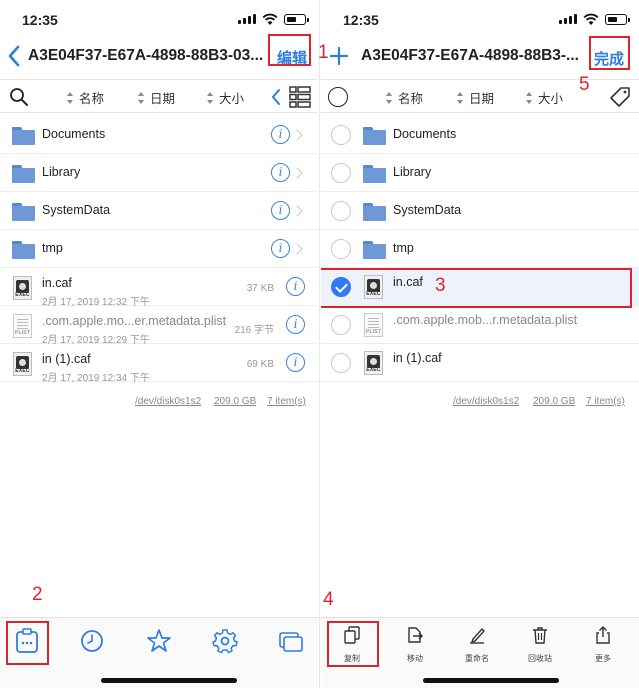 Image resolution: width=639 pixels, height=688 pixels. Describe the element at coordinates (96, 378) in the screenshot. I see `item-date: 2月 17, 2019 12:34 下午` at that location.